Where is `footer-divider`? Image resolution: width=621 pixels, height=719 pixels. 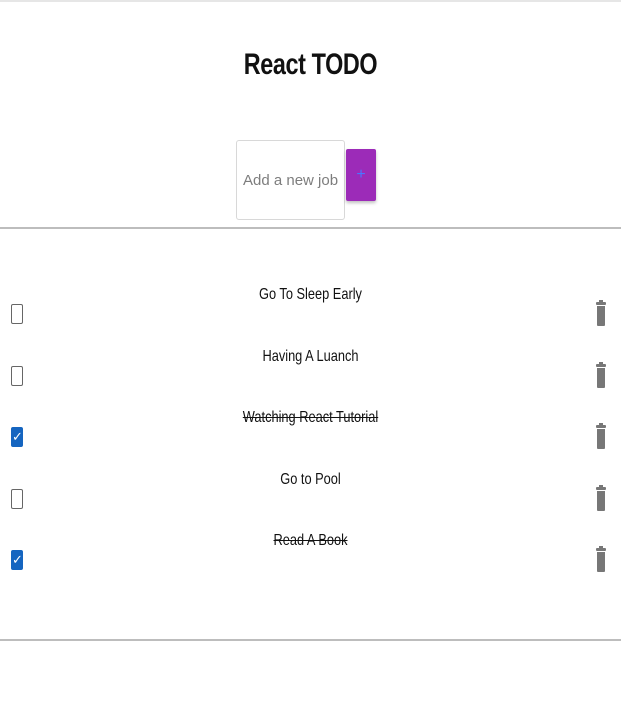
footer-divider is located at coordinates (310, 640).